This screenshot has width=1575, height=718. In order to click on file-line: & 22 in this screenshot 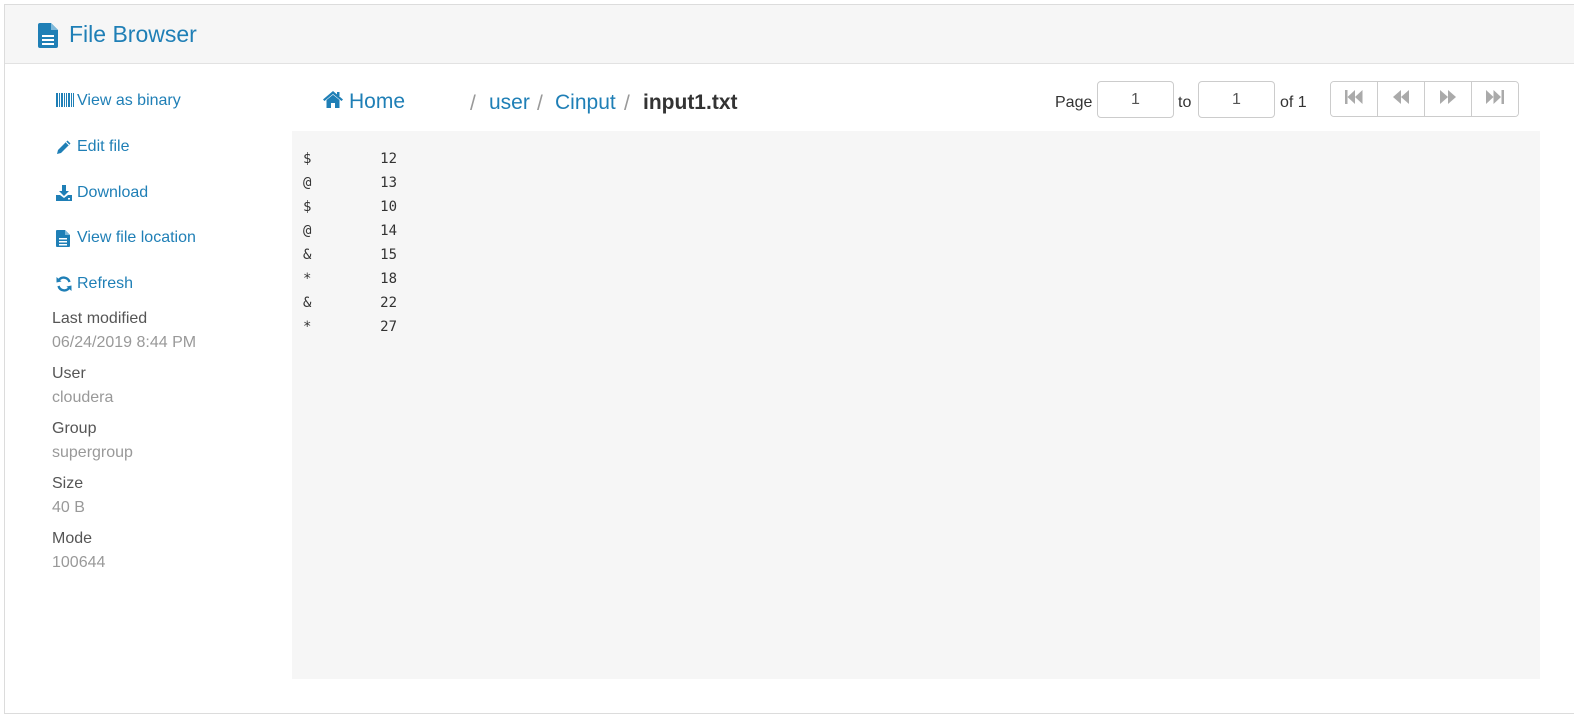, I will do `click(350, 303)`.